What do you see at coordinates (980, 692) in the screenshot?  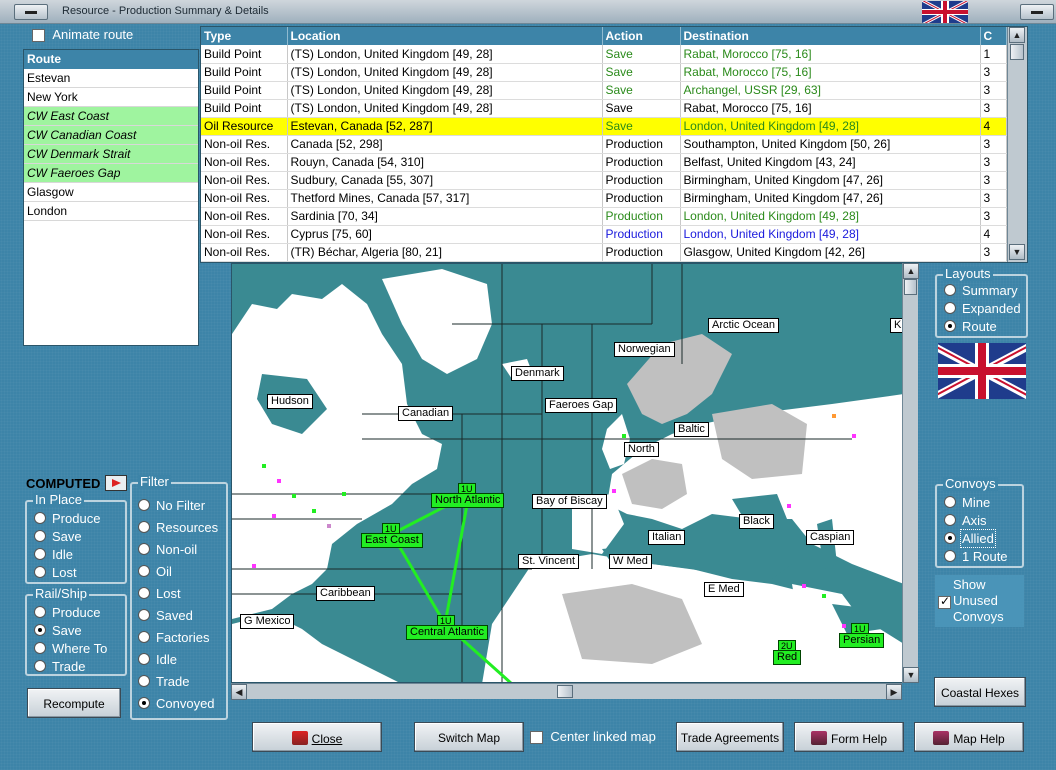 I see `coastal-hexes-button: Coastal Hexes` at bounding box center [980, 692].